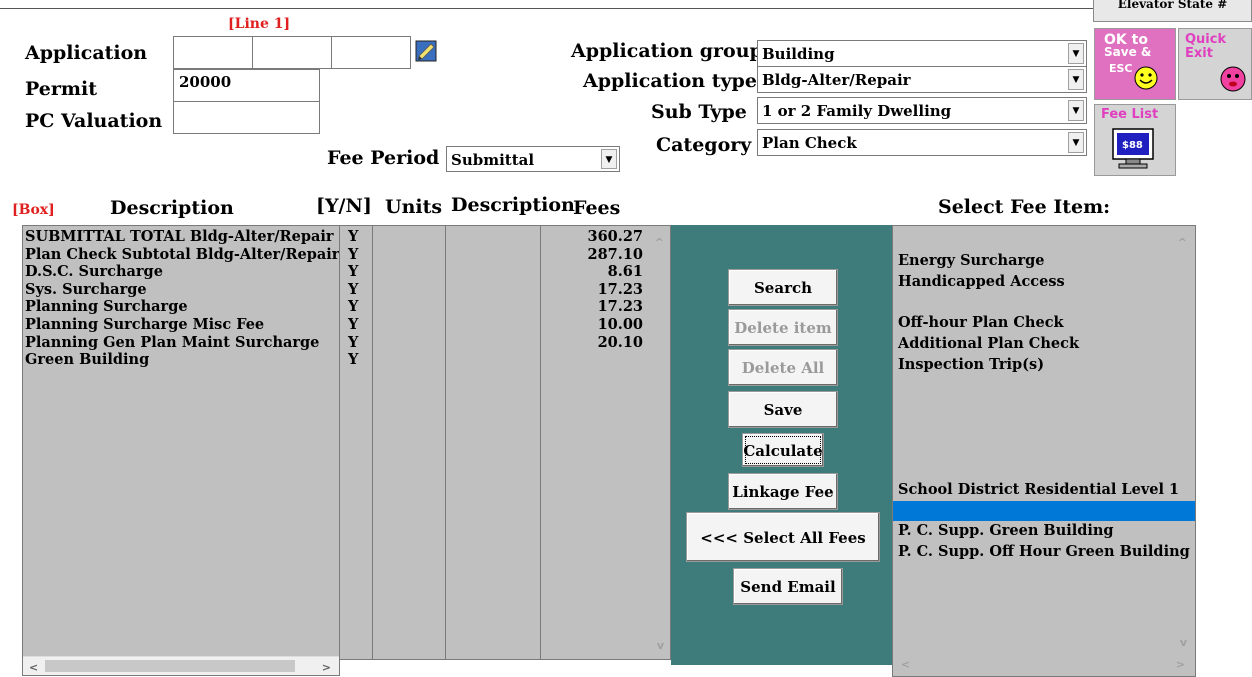 Image resolution: width=1252 pixels, height=677 pixels. Describe the element at coordinates (182, 325) in the screenshot. I see `table-row-description: Planning Surcharge Misc Fee` at that location.